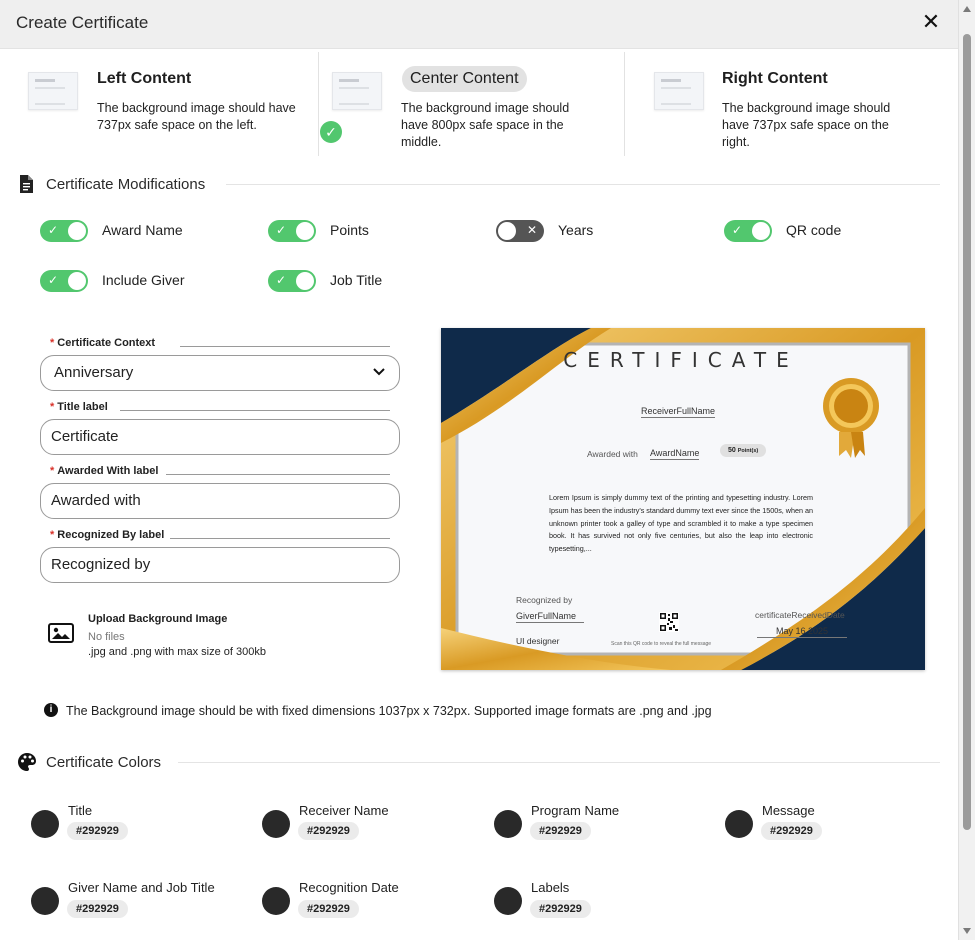  I want to click on certificate-date-label: certificateReceivedDate, so click(800, 615).